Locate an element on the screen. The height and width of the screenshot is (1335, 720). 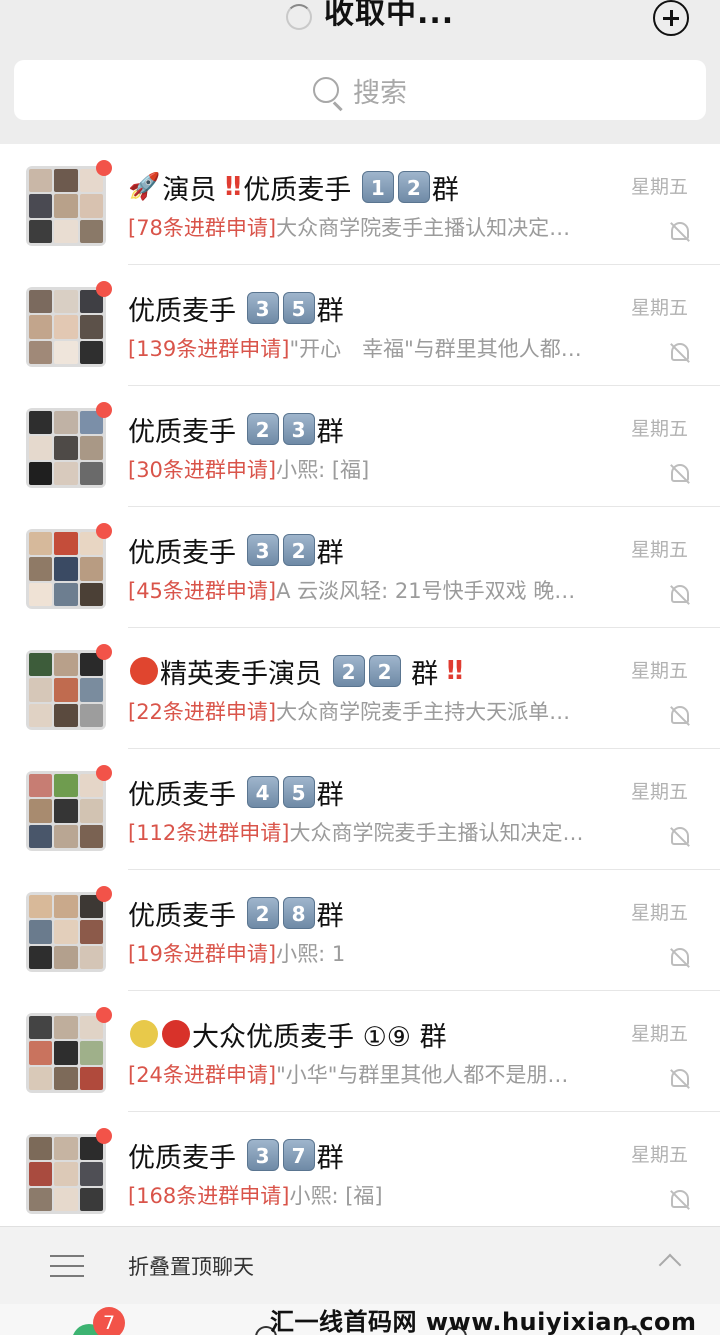
chat-row: 🚀 演员 ‼ 优质麦手 1 2 群 [78条进群申请]大众商学院麦手主播认知决定… 星期五 is located at coordinates (360, 204).